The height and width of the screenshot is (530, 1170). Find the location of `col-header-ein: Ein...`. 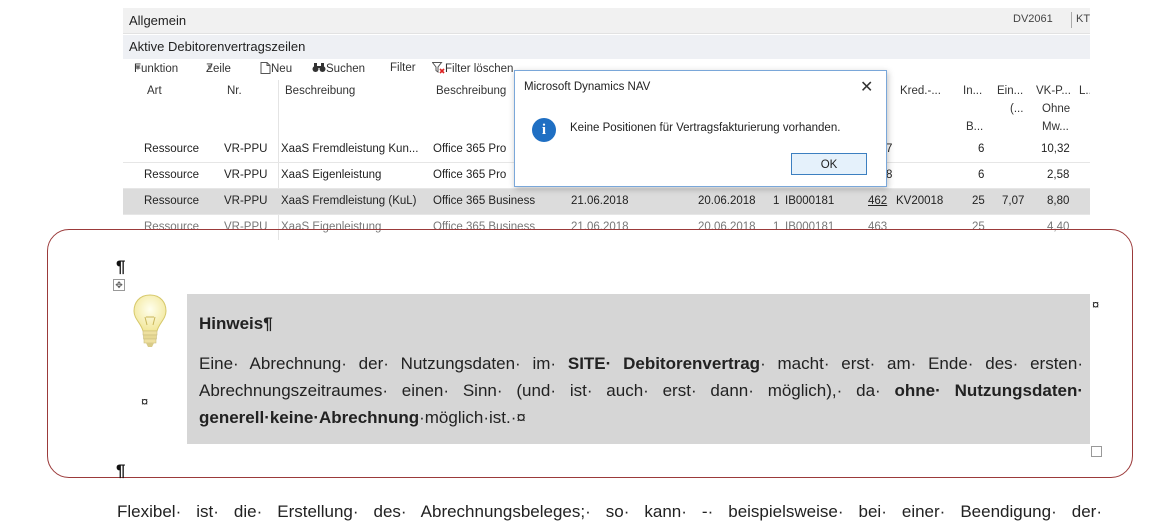

col-header-ein: Ein... is located at coordinates (1010, 91).